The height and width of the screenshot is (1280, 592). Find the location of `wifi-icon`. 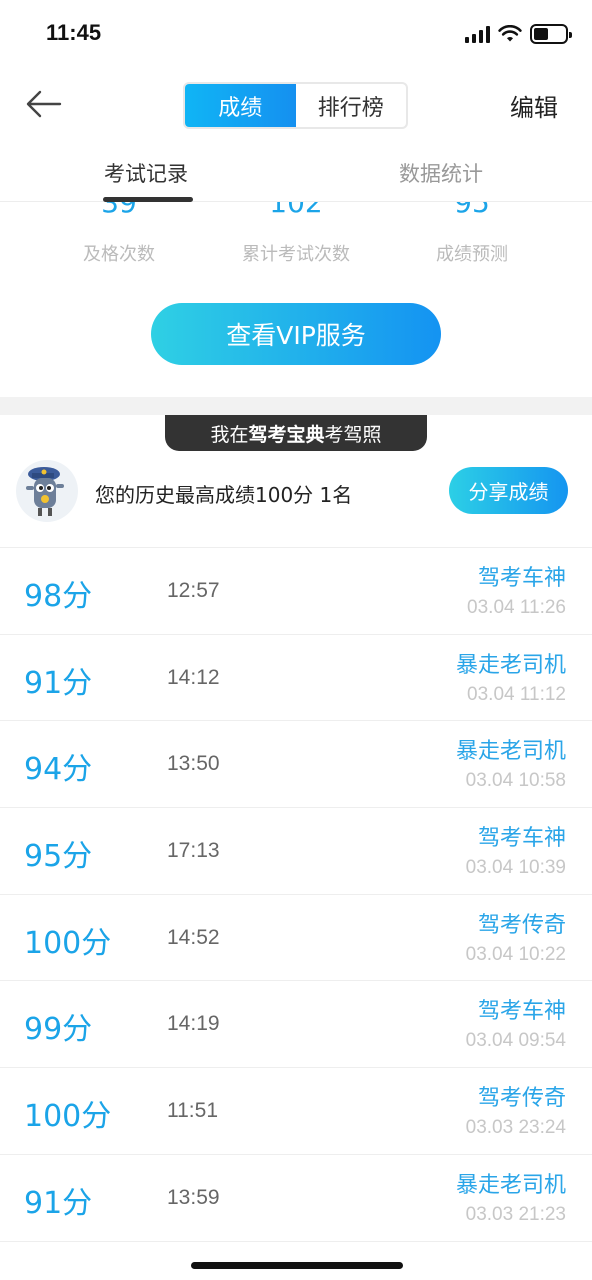

wifi-icon is located at coordinates (510, 33).